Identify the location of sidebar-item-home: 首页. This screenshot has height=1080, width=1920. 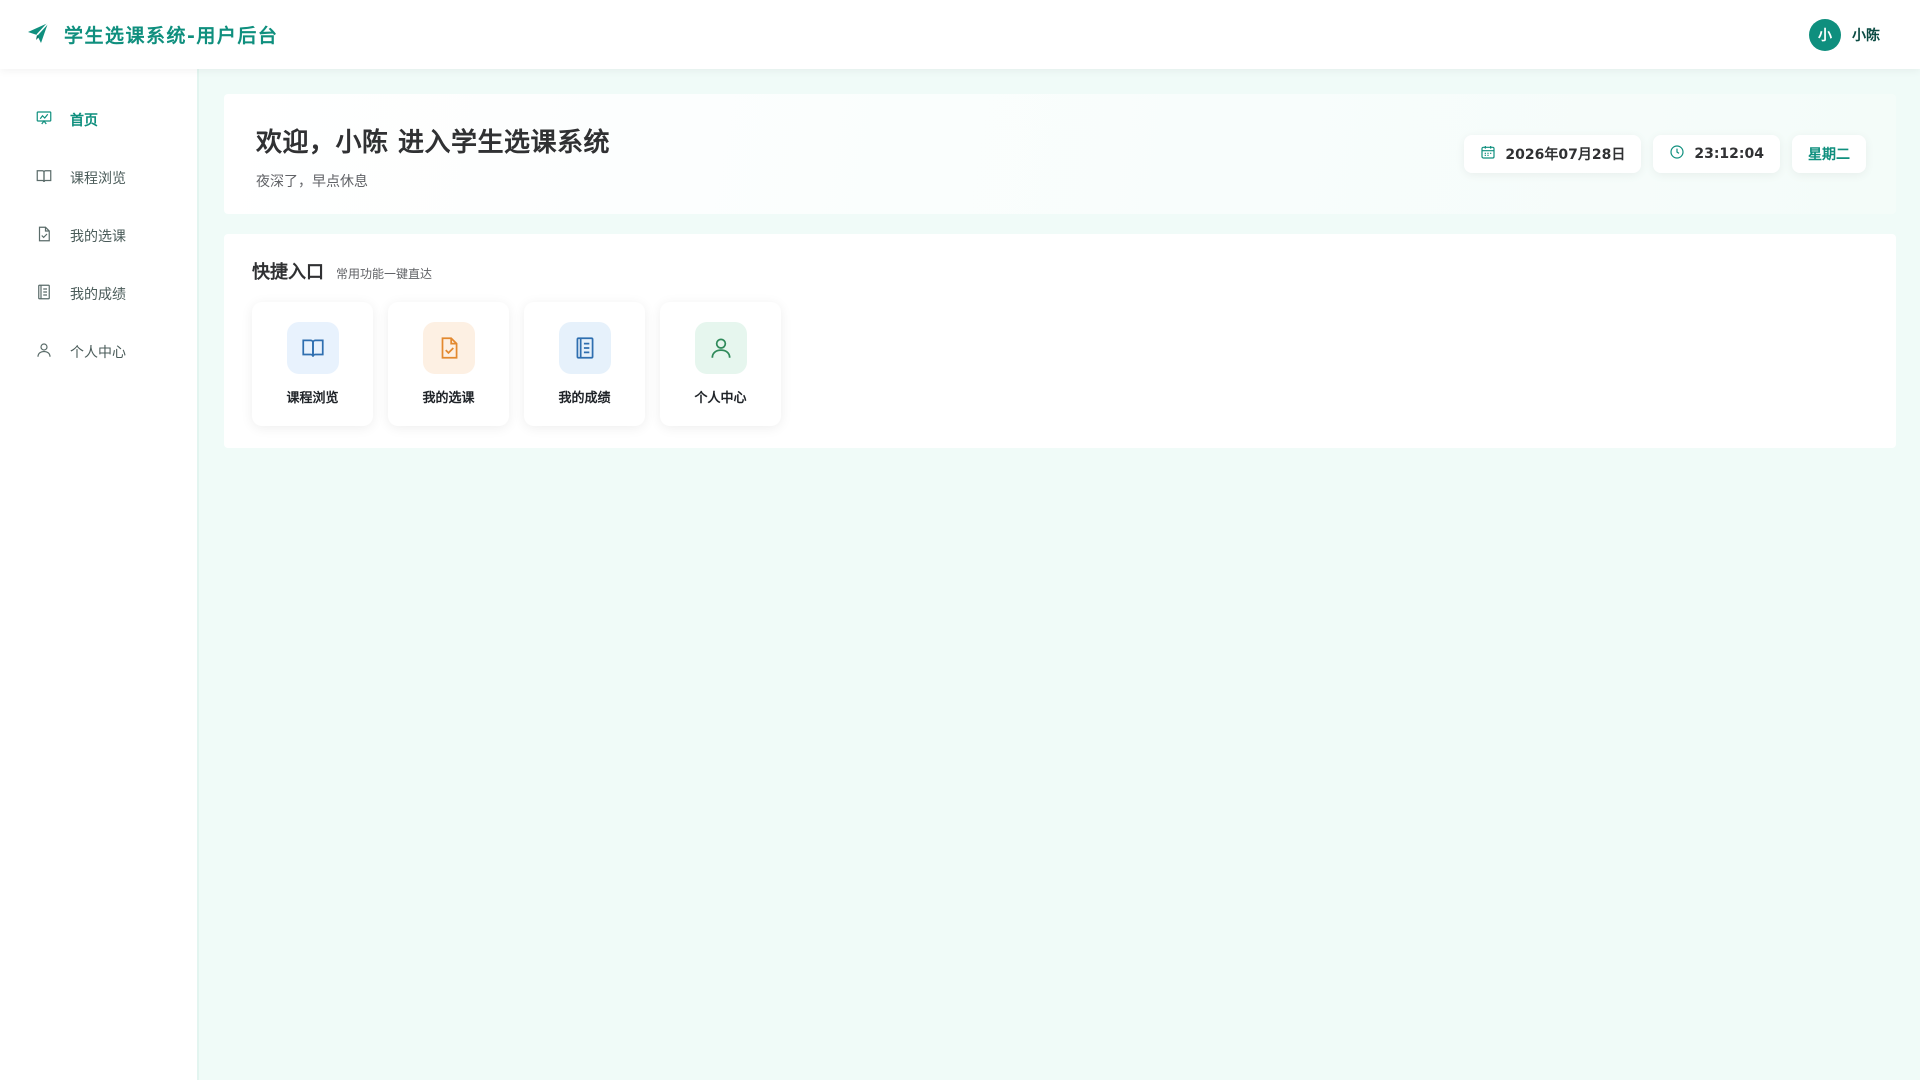
(98, 120).